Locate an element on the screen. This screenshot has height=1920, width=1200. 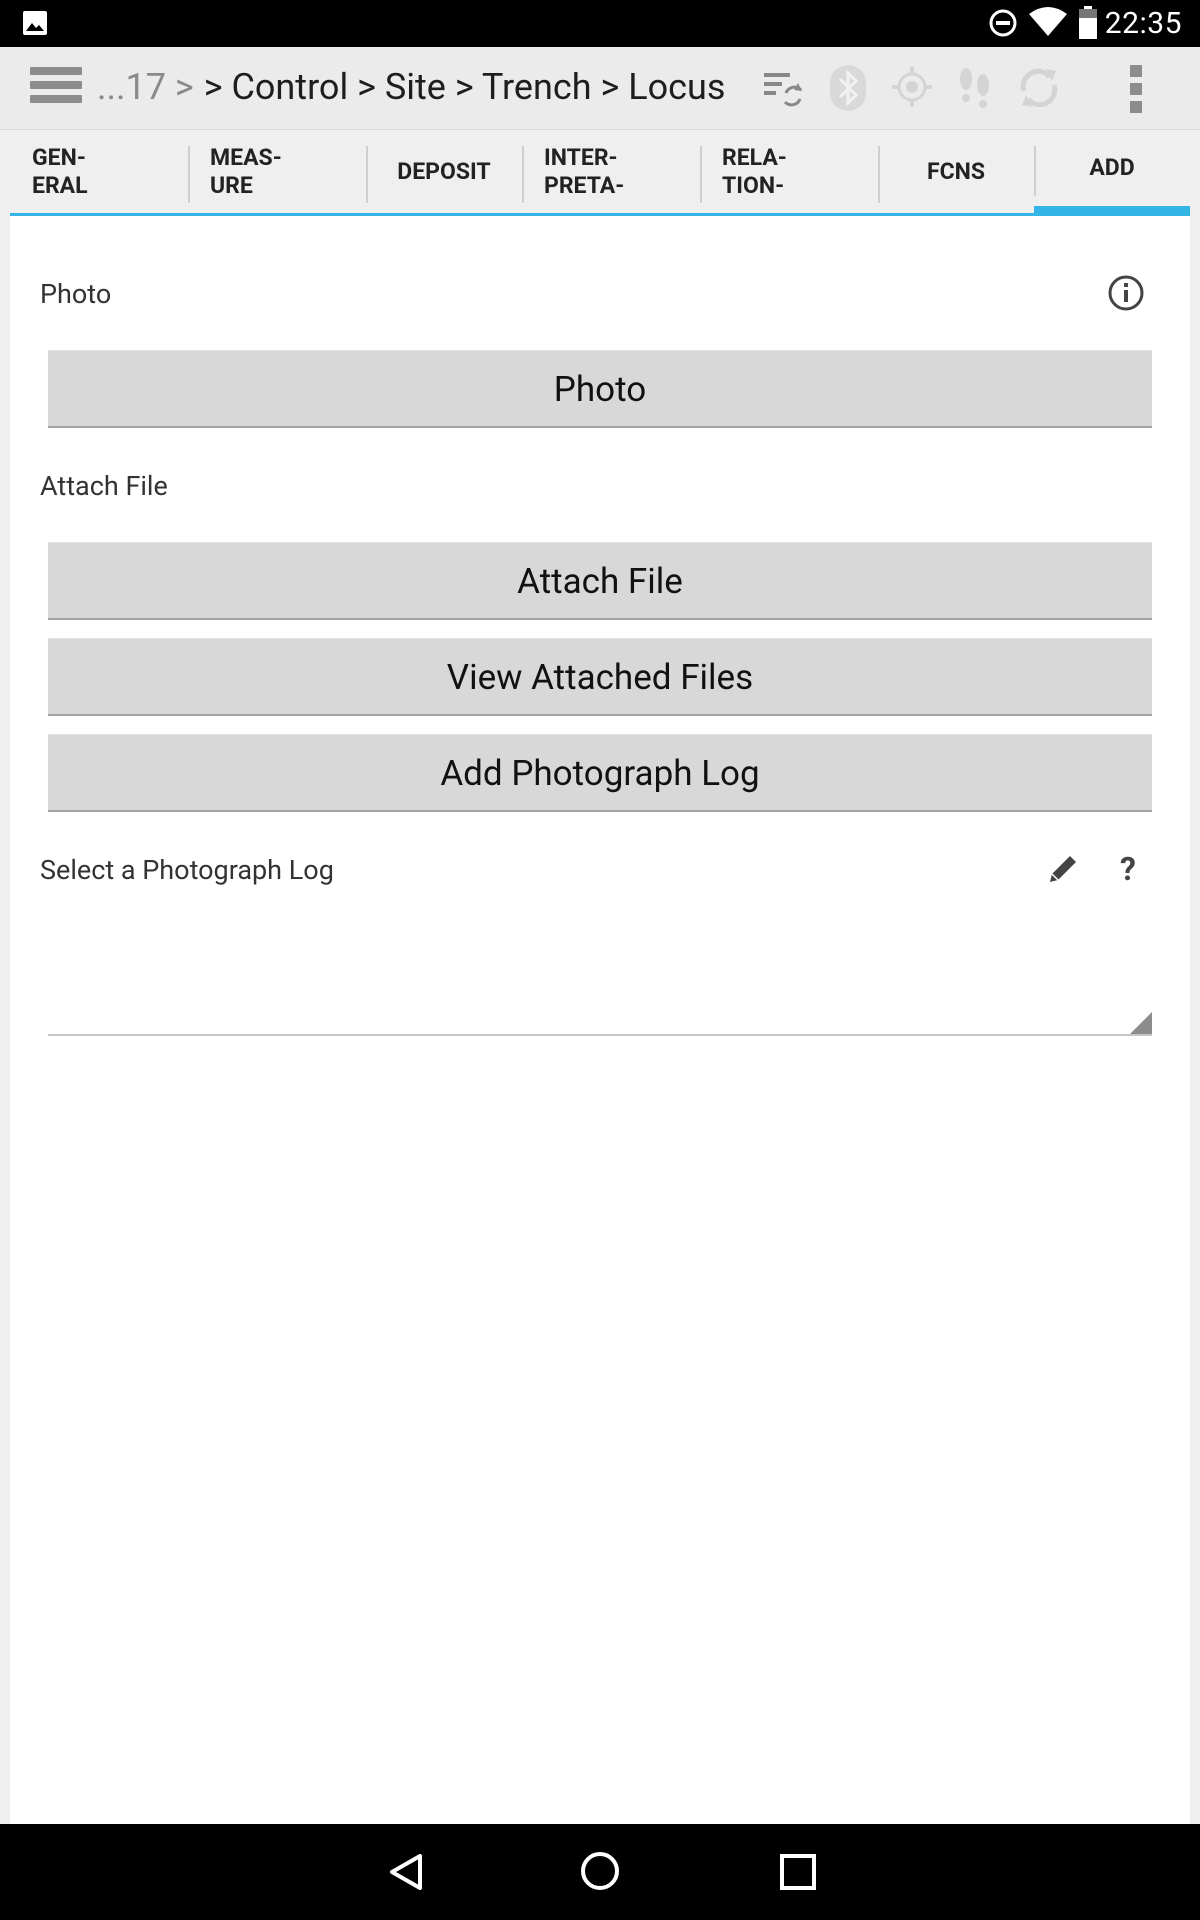
tab-label: INTER- is located at coordinates (581, 157).